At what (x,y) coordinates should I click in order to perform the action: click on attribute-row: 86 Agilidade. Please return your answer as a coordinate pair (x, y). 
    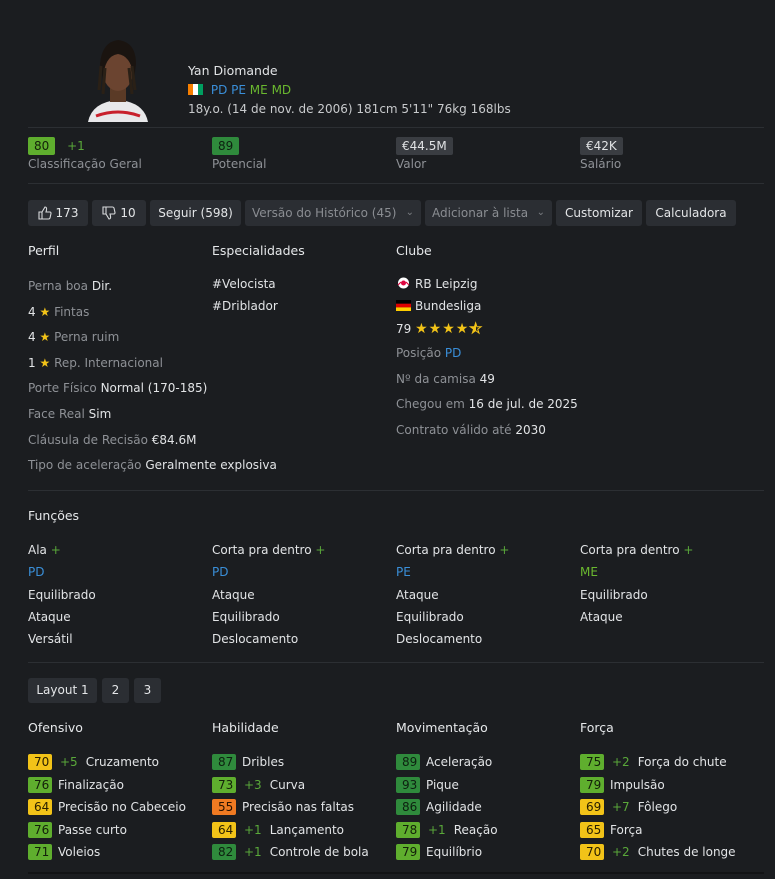
    Looking at the image, I should click on (439, 807).